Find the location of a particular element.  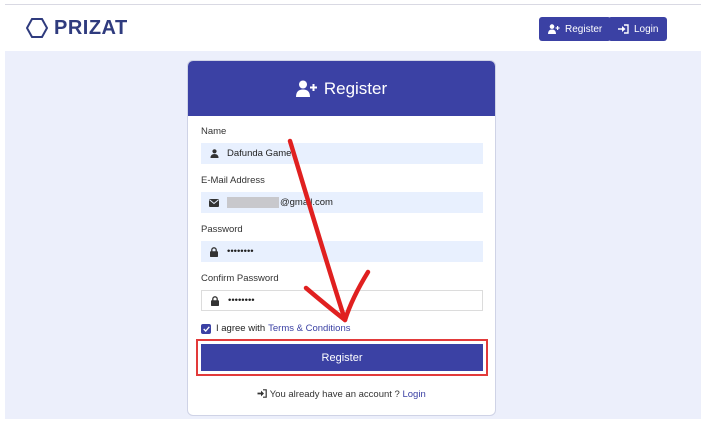

navbar: PRIZAT Register Login is located at coordinates (353, 28).